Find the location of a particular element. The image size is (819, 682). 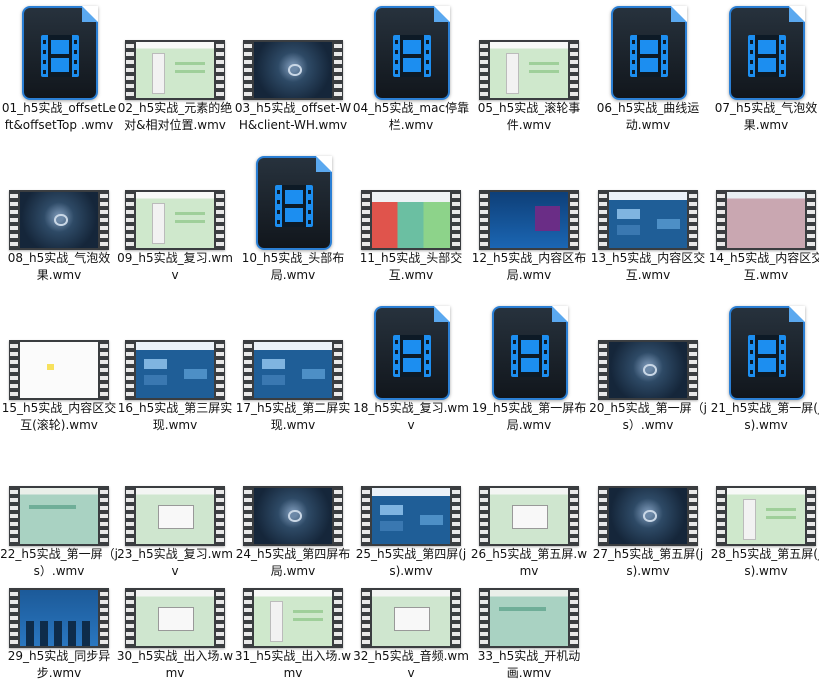

file-name-label: 15_h5实战_内容区交互(滚轮).wmv is located at coordinates (59, 416).